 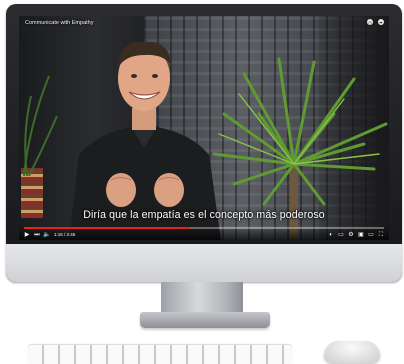 What do you see at coordinates (46, 235) in the screenshot?
I see `volume-icon: 🔈` at bounding box center [46, 235].